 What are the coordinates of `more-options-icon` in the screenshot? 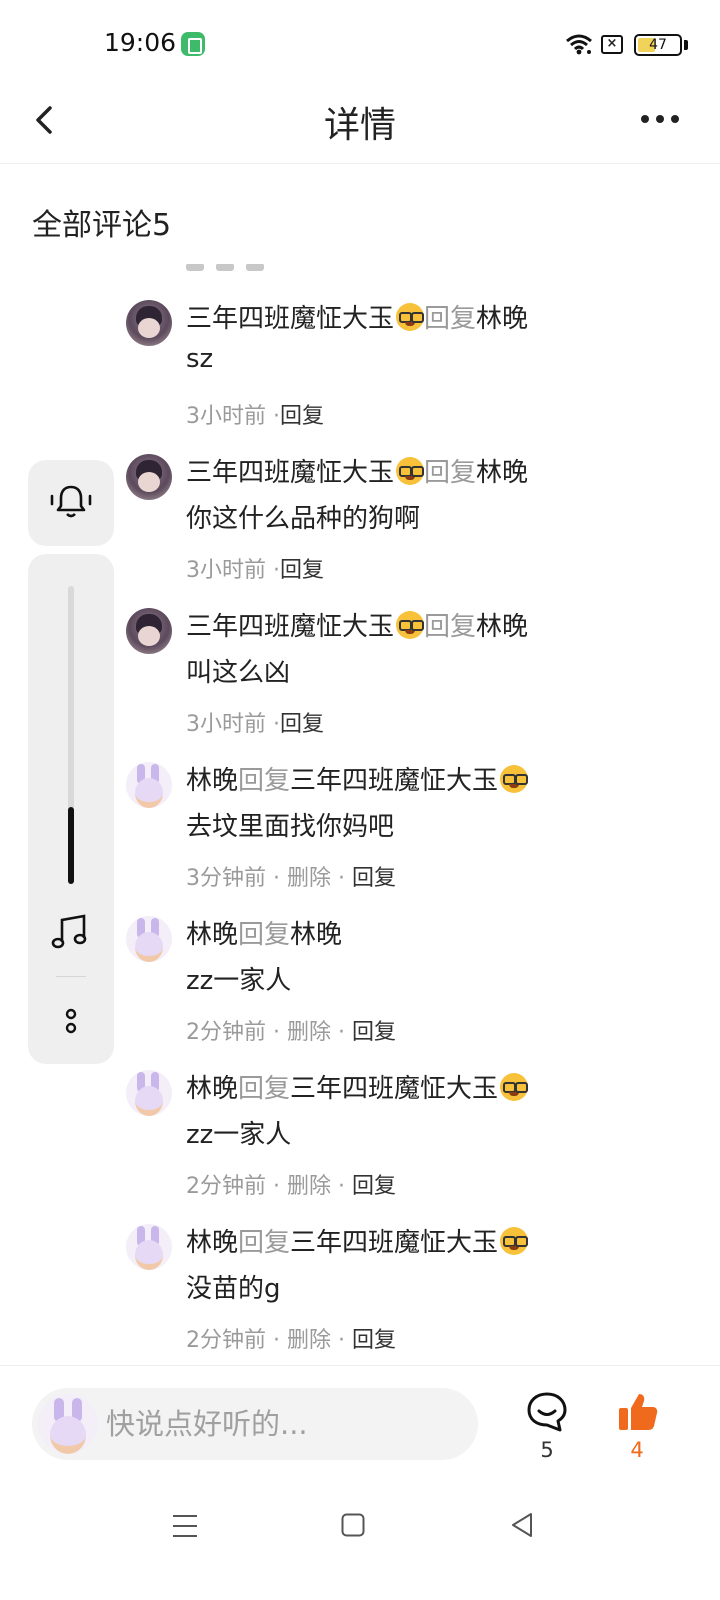 It's located at (660, 119).